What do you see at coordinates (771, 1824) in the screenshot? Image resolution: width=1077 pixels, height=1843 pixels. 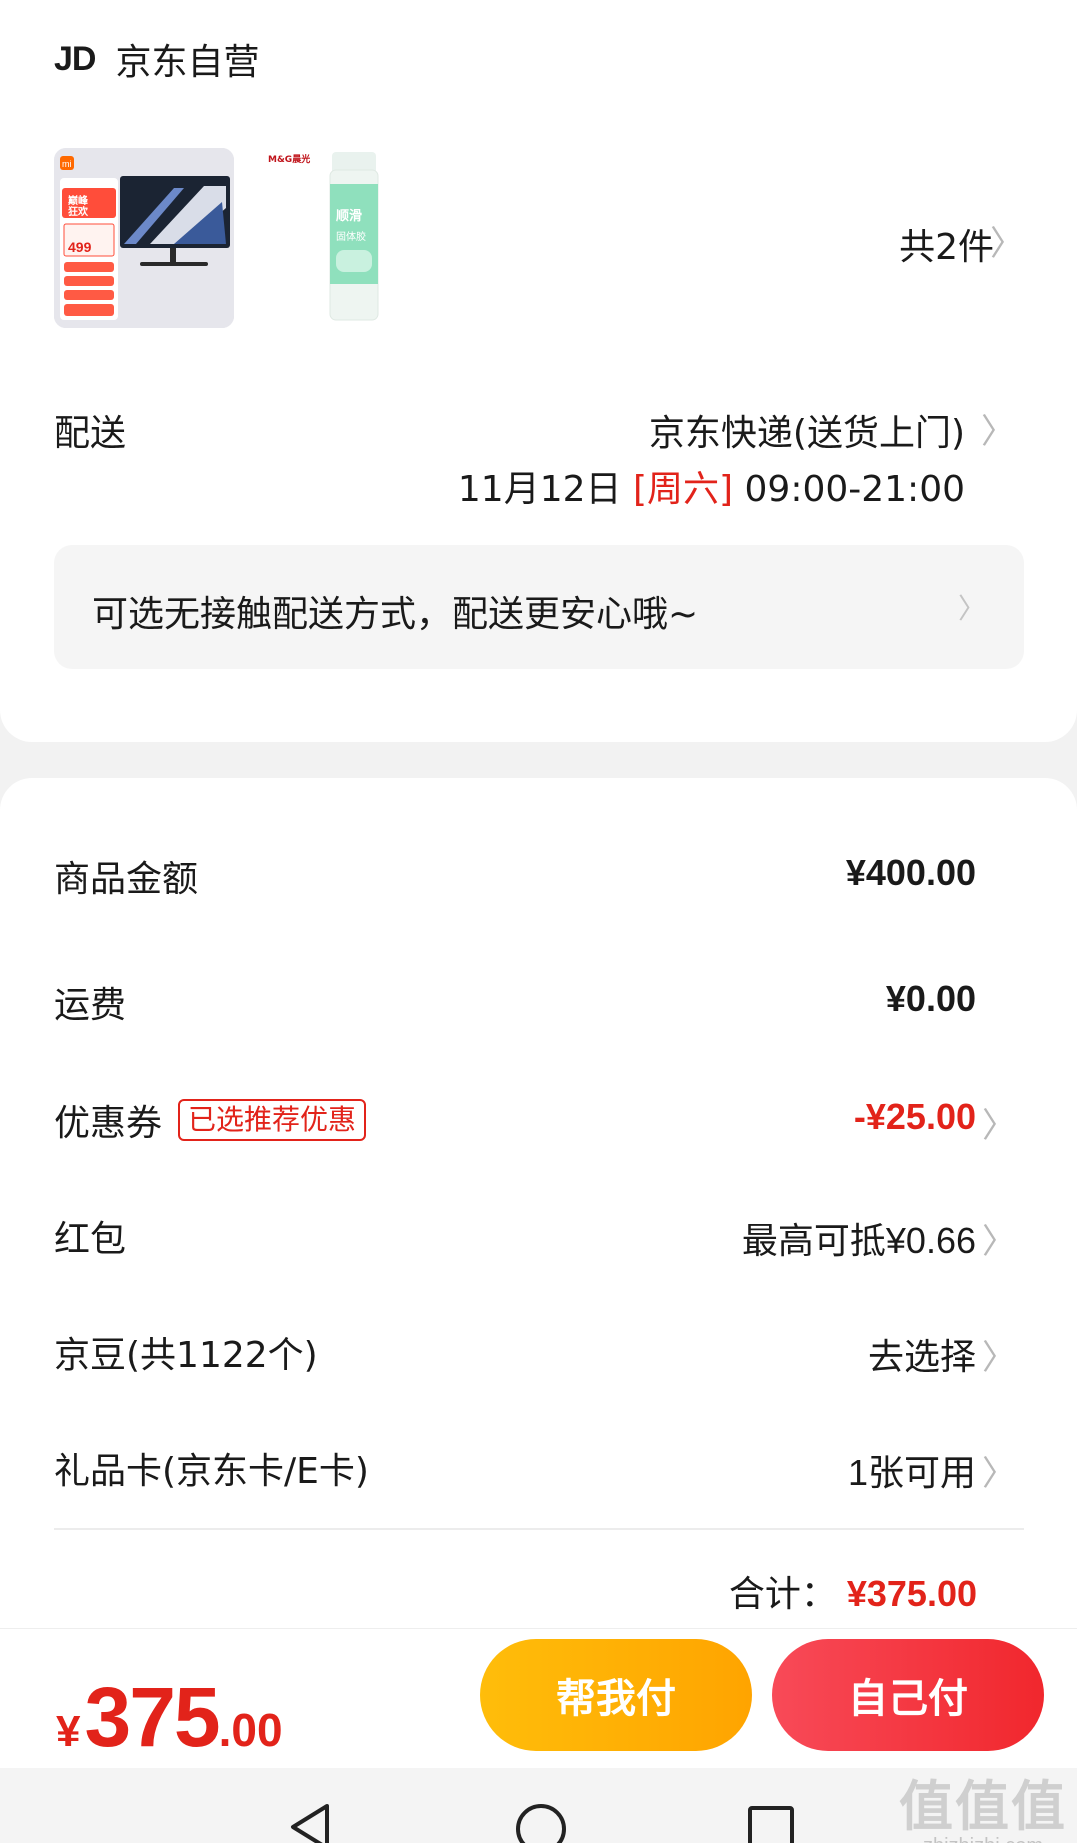 I see `recent-apps-icon` at bounding box center [771, 1824].